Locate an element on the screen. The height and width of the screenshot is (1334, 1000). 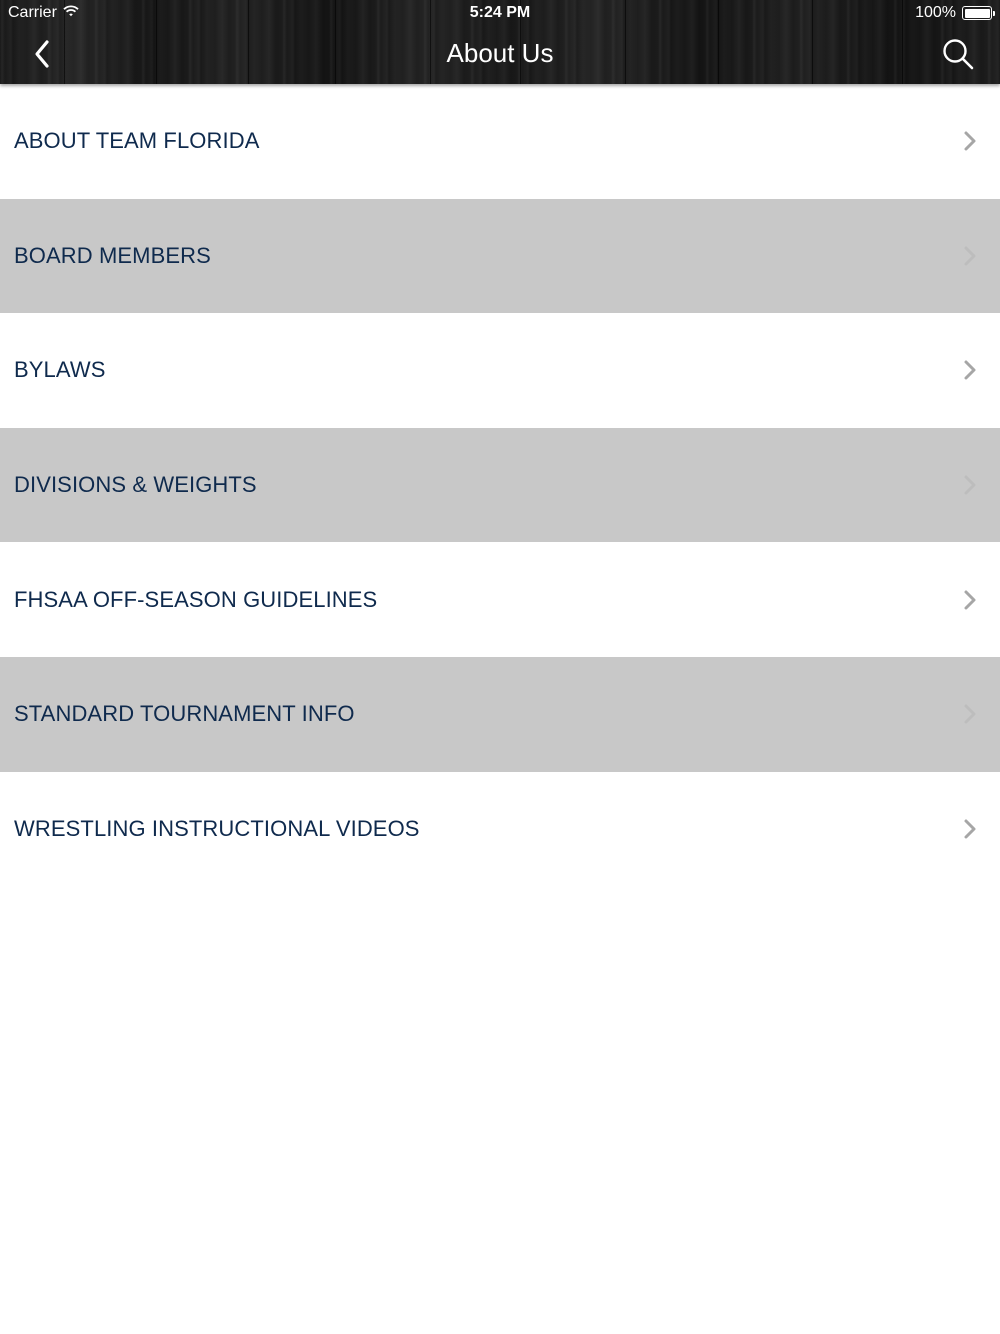
menu-item-divisions-weights: DIVISIONS & WEIGHTS is located at coordinates (500, 485).